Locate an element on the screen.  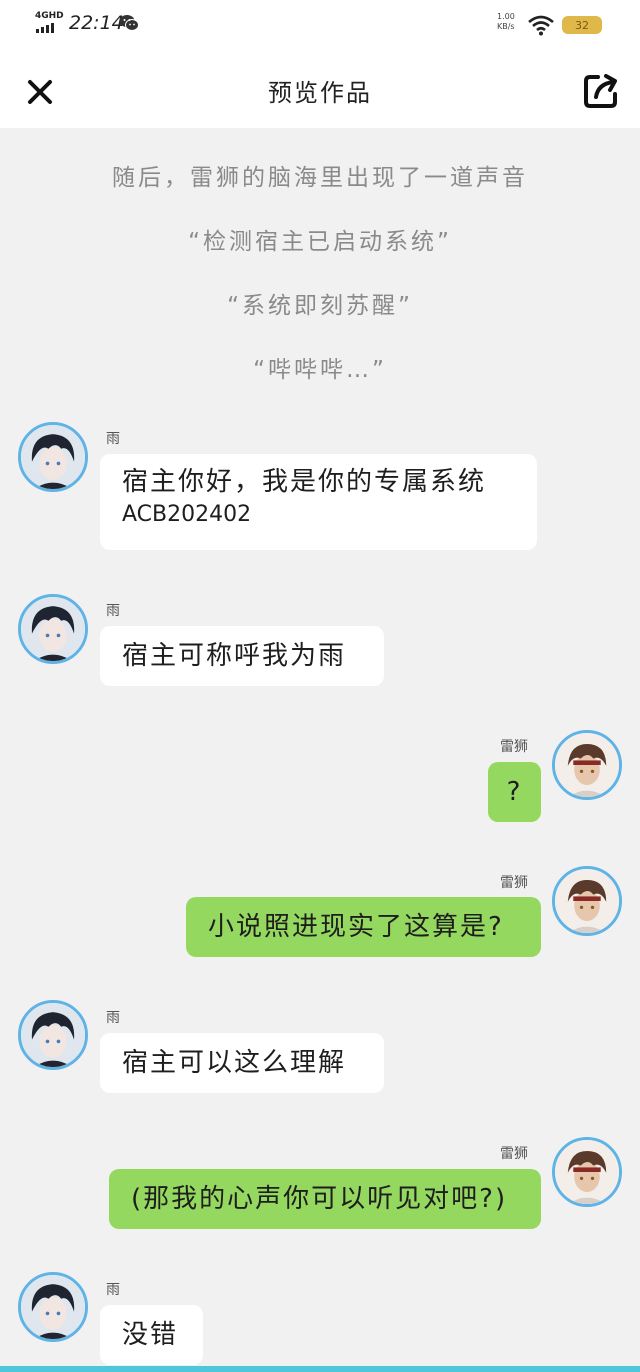
signal-icon is located at coordinates (45, 28).